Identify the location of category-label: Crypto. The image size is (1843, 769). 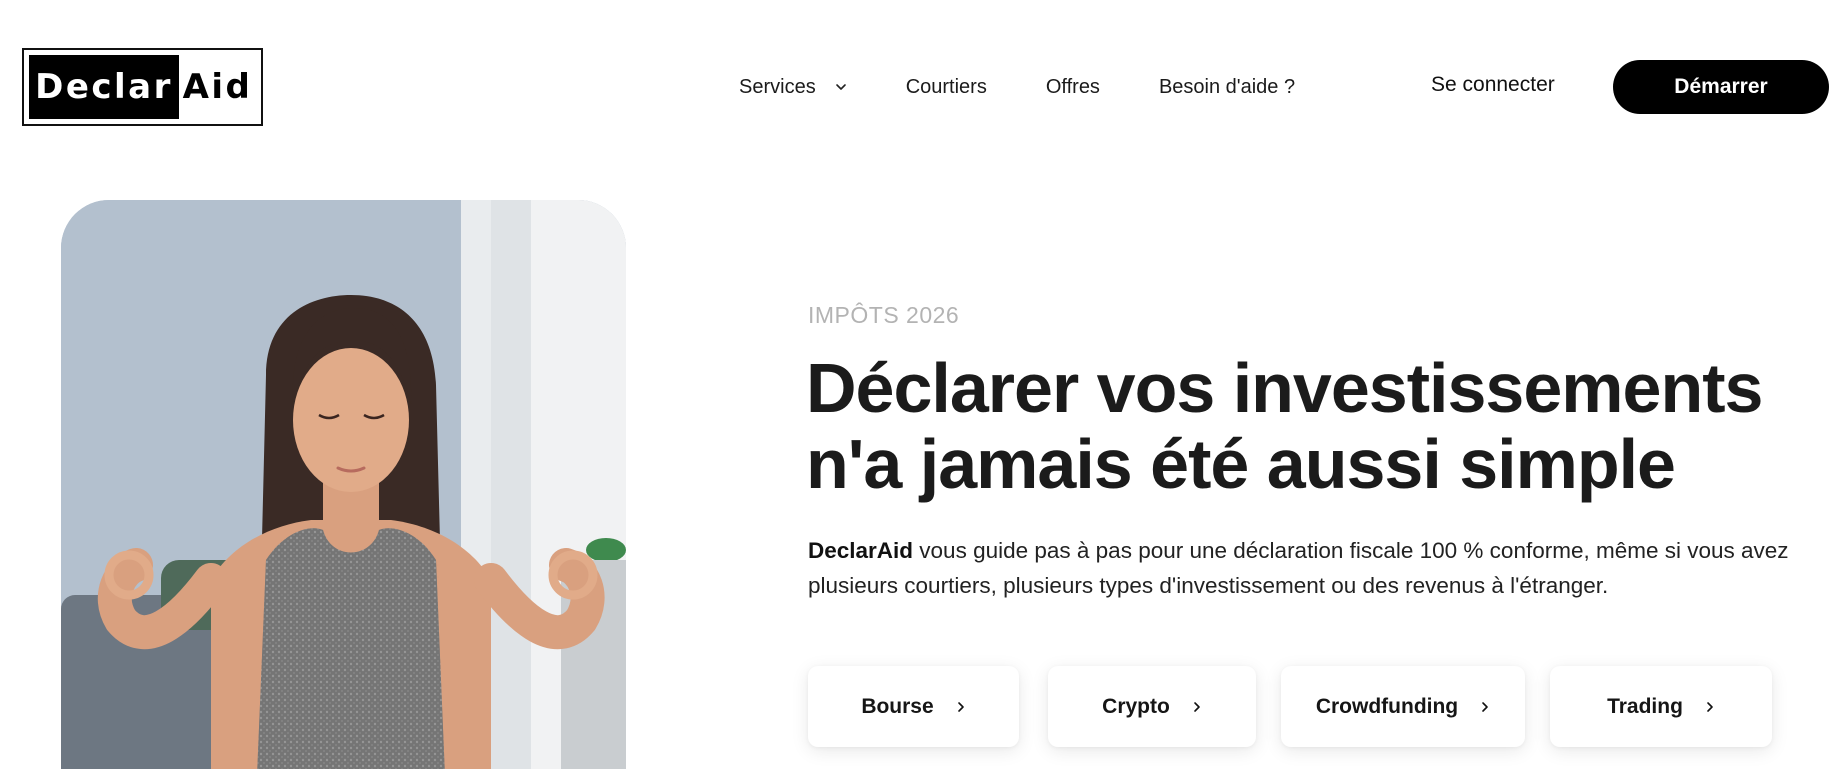
(1136, 706).